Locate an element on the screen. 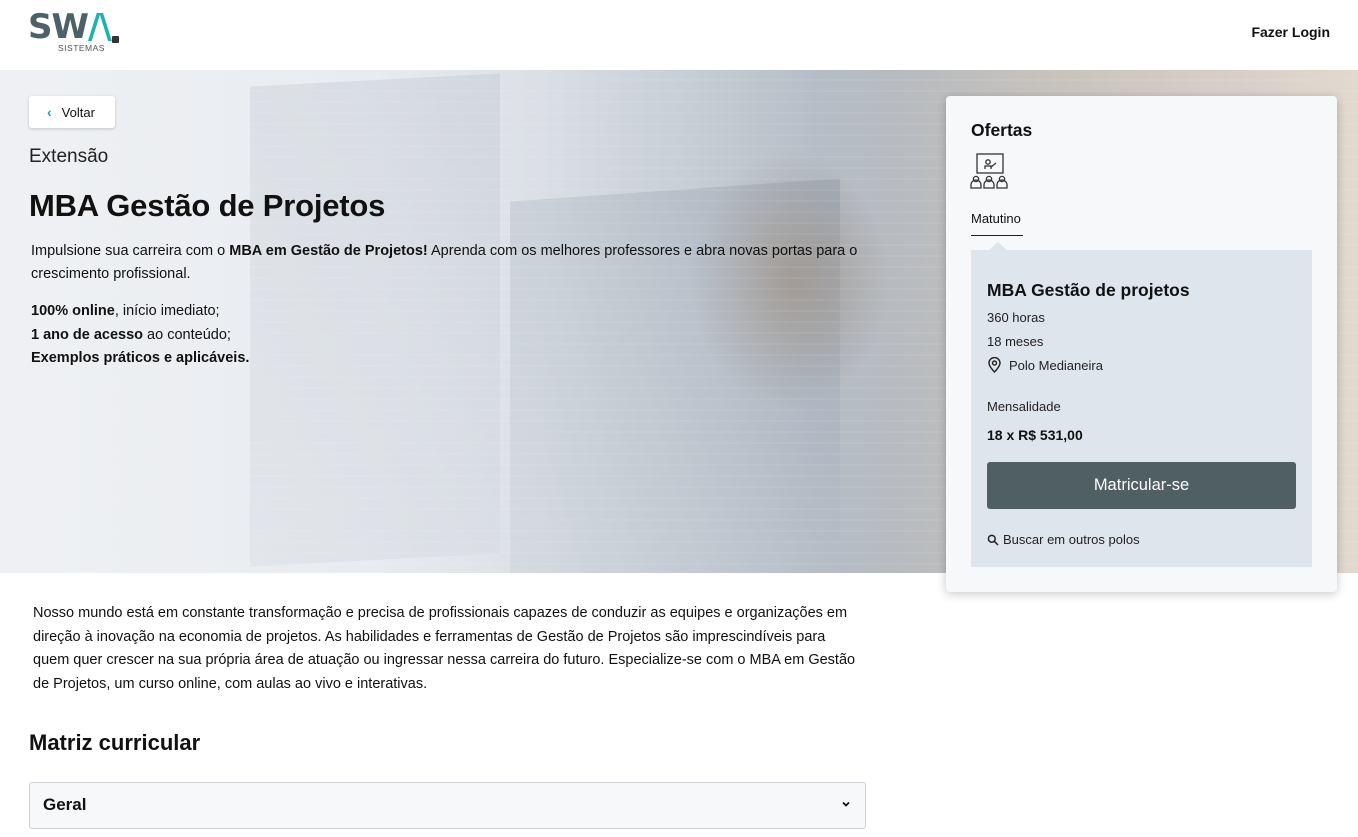 The width and height of the screenshot is (1358, 837). classroom-icon is located at coordinates (989, 171).